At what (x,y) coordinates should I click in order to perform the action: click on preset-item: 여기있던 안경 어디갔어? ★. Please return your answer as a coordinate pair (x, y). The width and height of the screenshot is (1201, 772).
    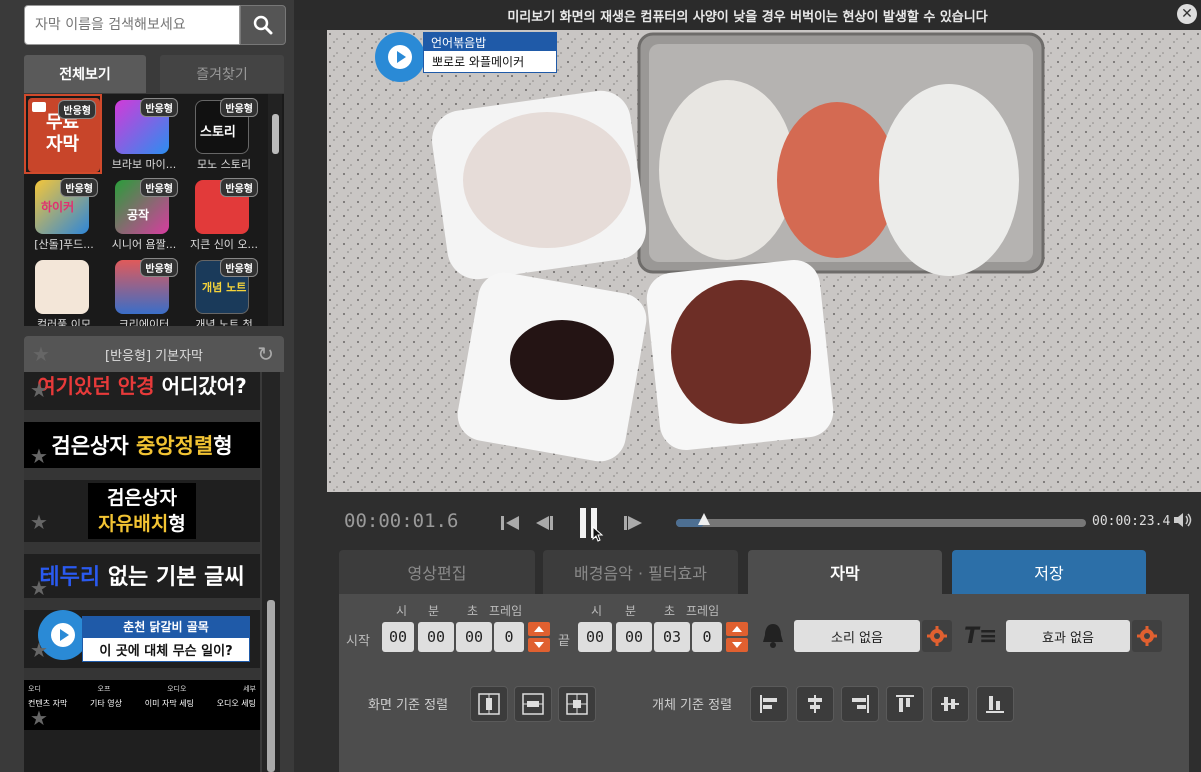
    Looking at the image, I should click on (142, 388).